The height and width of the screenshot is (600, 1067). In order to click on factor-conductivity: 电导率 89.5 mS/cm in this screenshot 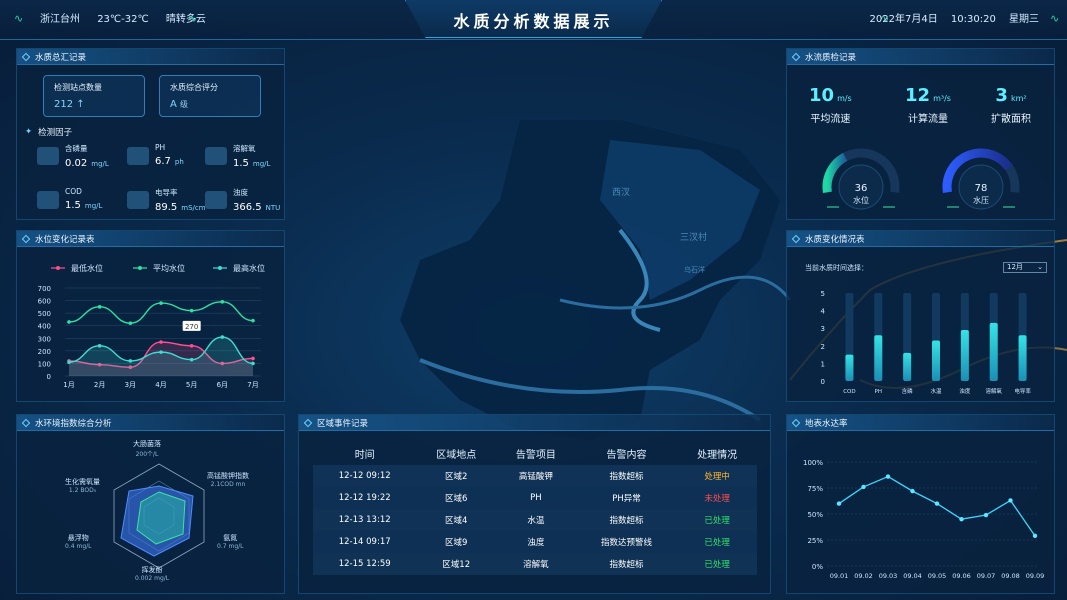, I will do `click(166, 200)`.